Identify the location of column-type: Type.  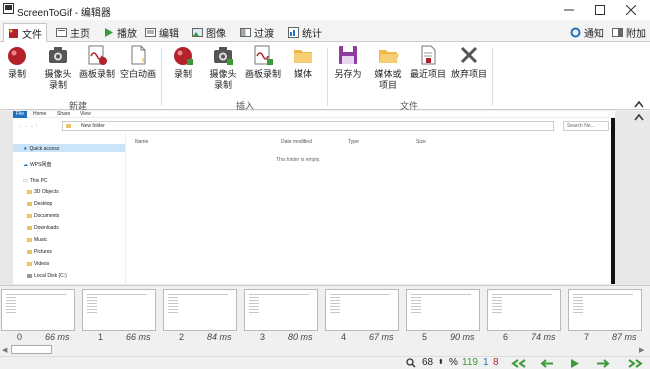
(353, 142).